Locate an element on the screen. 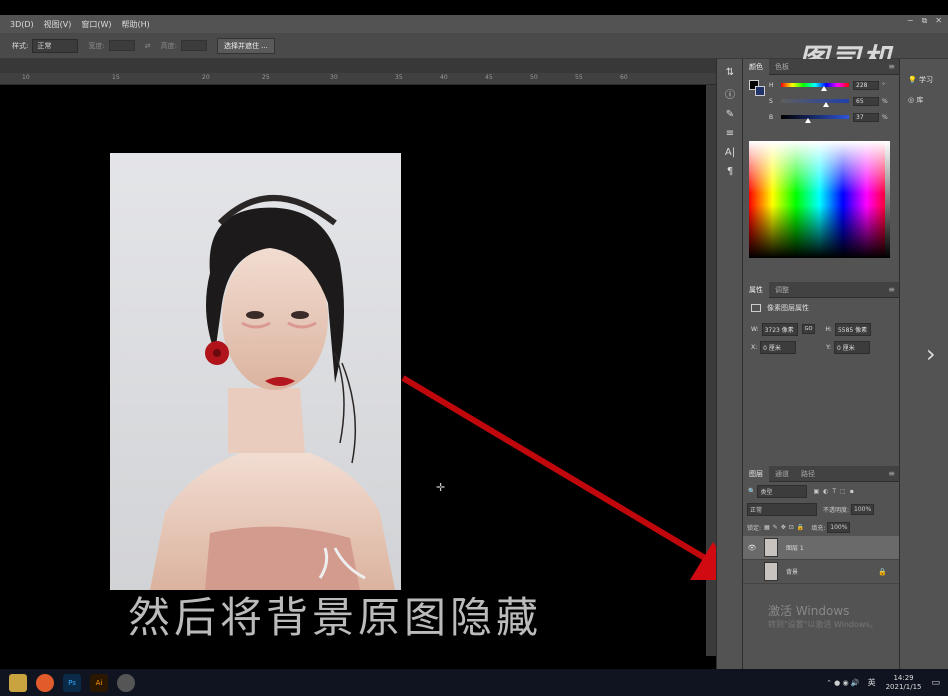 The height and width of the screenshot is (696, 948). style-select: 正常 is located at coordinates (55, 45).